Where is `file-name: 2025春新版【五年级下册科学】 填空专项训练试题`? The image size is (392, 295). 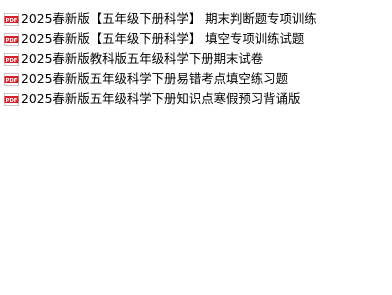
file-name: 2025春新版【五年级下册科学】 填空专项训练试题 is located at coordinates (163, 38).